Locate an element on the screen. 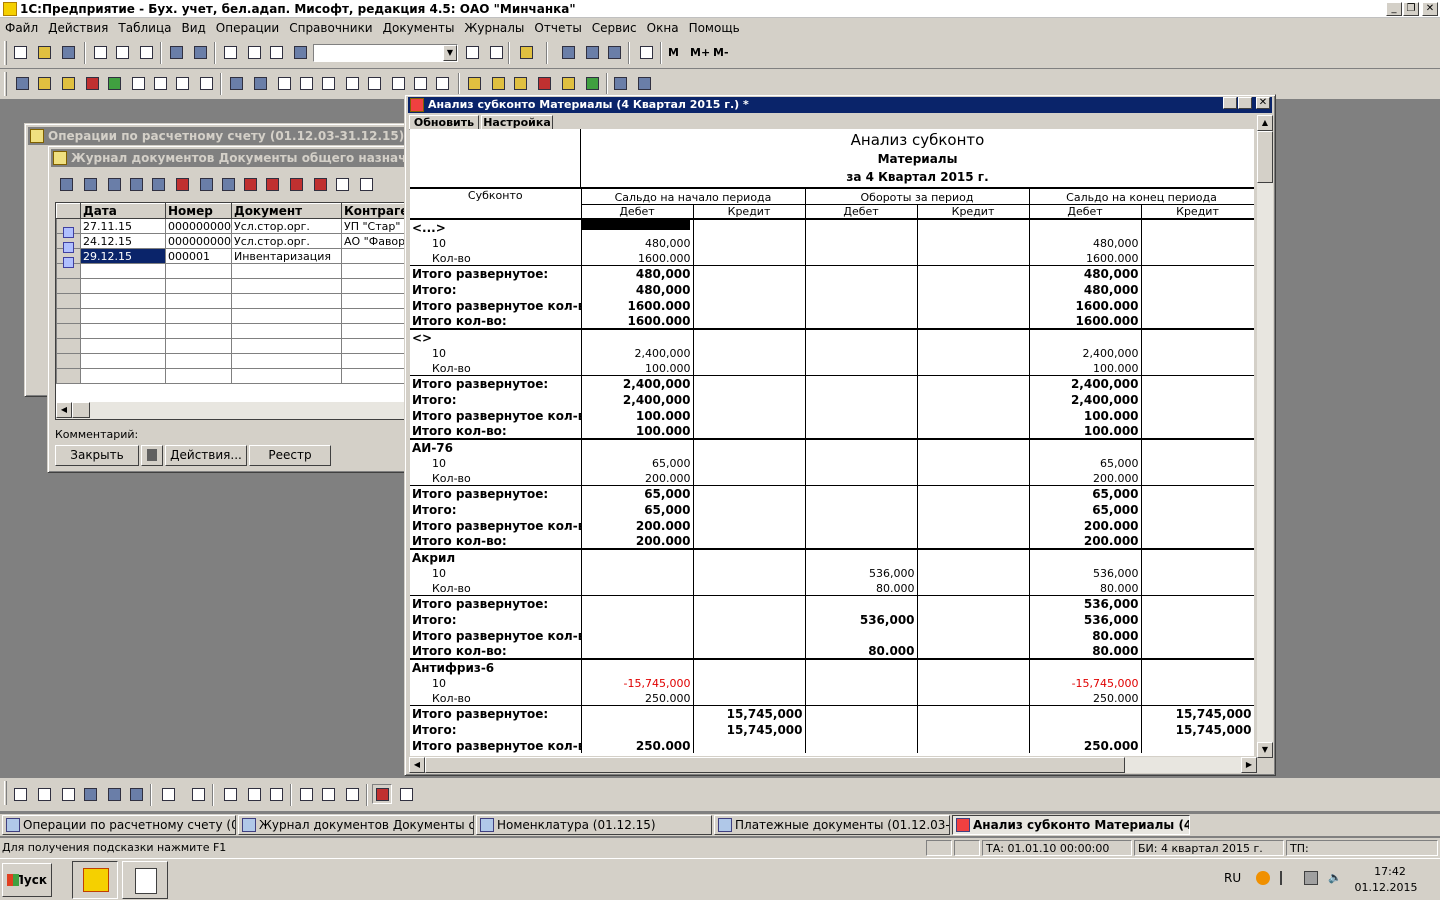  message-icon is located at coordinates (614, 52).